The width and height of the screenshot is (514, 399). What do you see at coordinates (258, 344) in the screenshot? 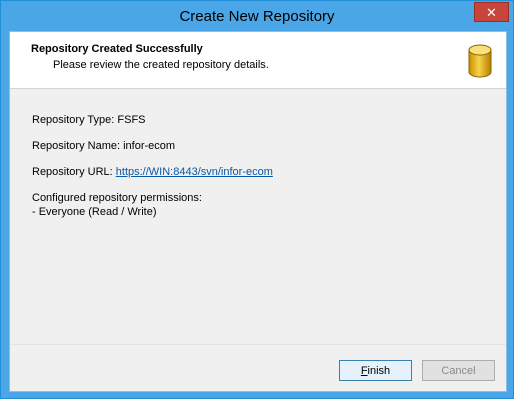
I see `footer-divider` at bounding box center [258, 344].